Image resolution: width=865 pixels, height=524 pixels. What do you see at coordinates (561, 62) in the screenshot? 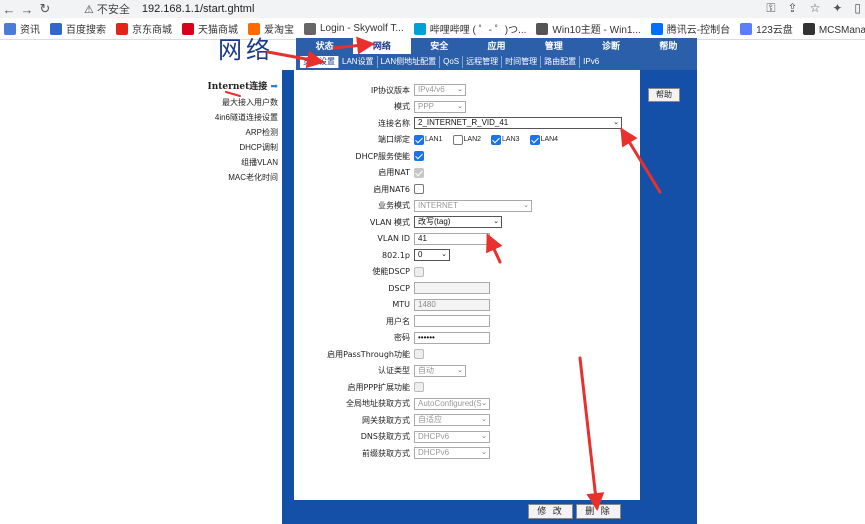
I see `subtab-6: 路由配置` at bounding box center [561, 62].